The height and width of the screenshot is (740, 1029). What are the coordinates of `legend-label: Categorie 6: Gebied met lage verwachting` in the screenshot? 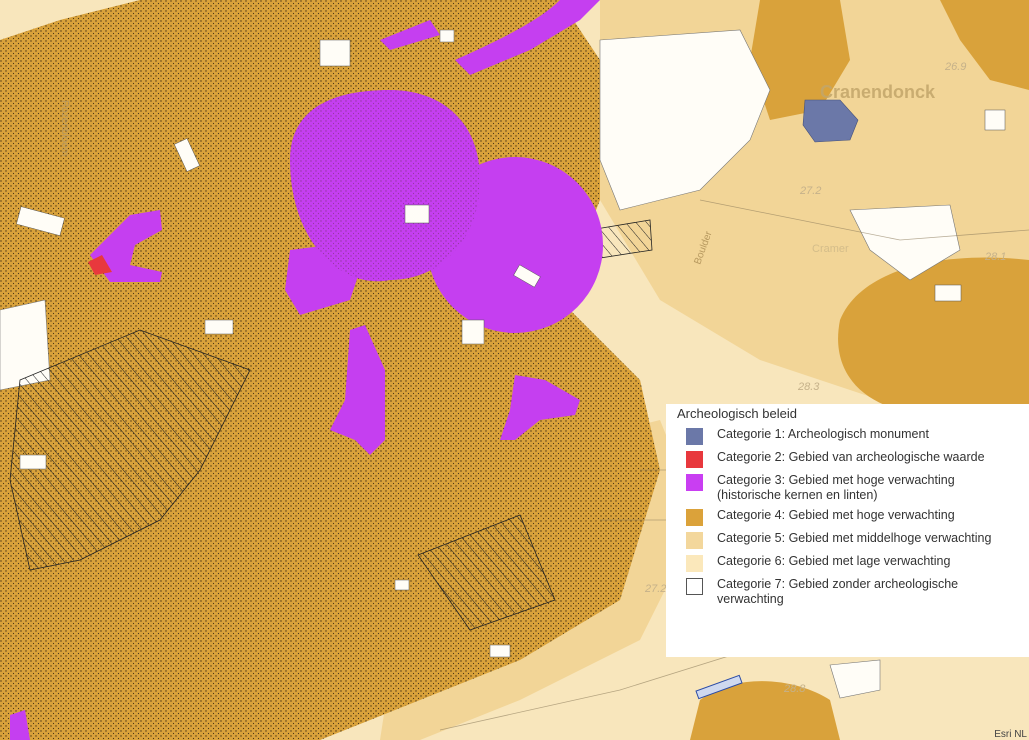 It's located at (834, 561).